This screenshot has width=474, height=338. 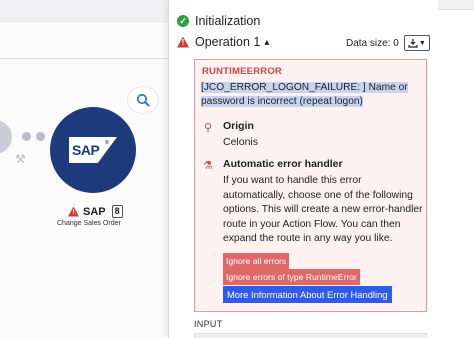 What do you see at coordinates (291, 277) in the screenshot?
I see `ignore-runtime-errors-button: Ignore errors of type RuntimeError` at bounding box center [291, 277].